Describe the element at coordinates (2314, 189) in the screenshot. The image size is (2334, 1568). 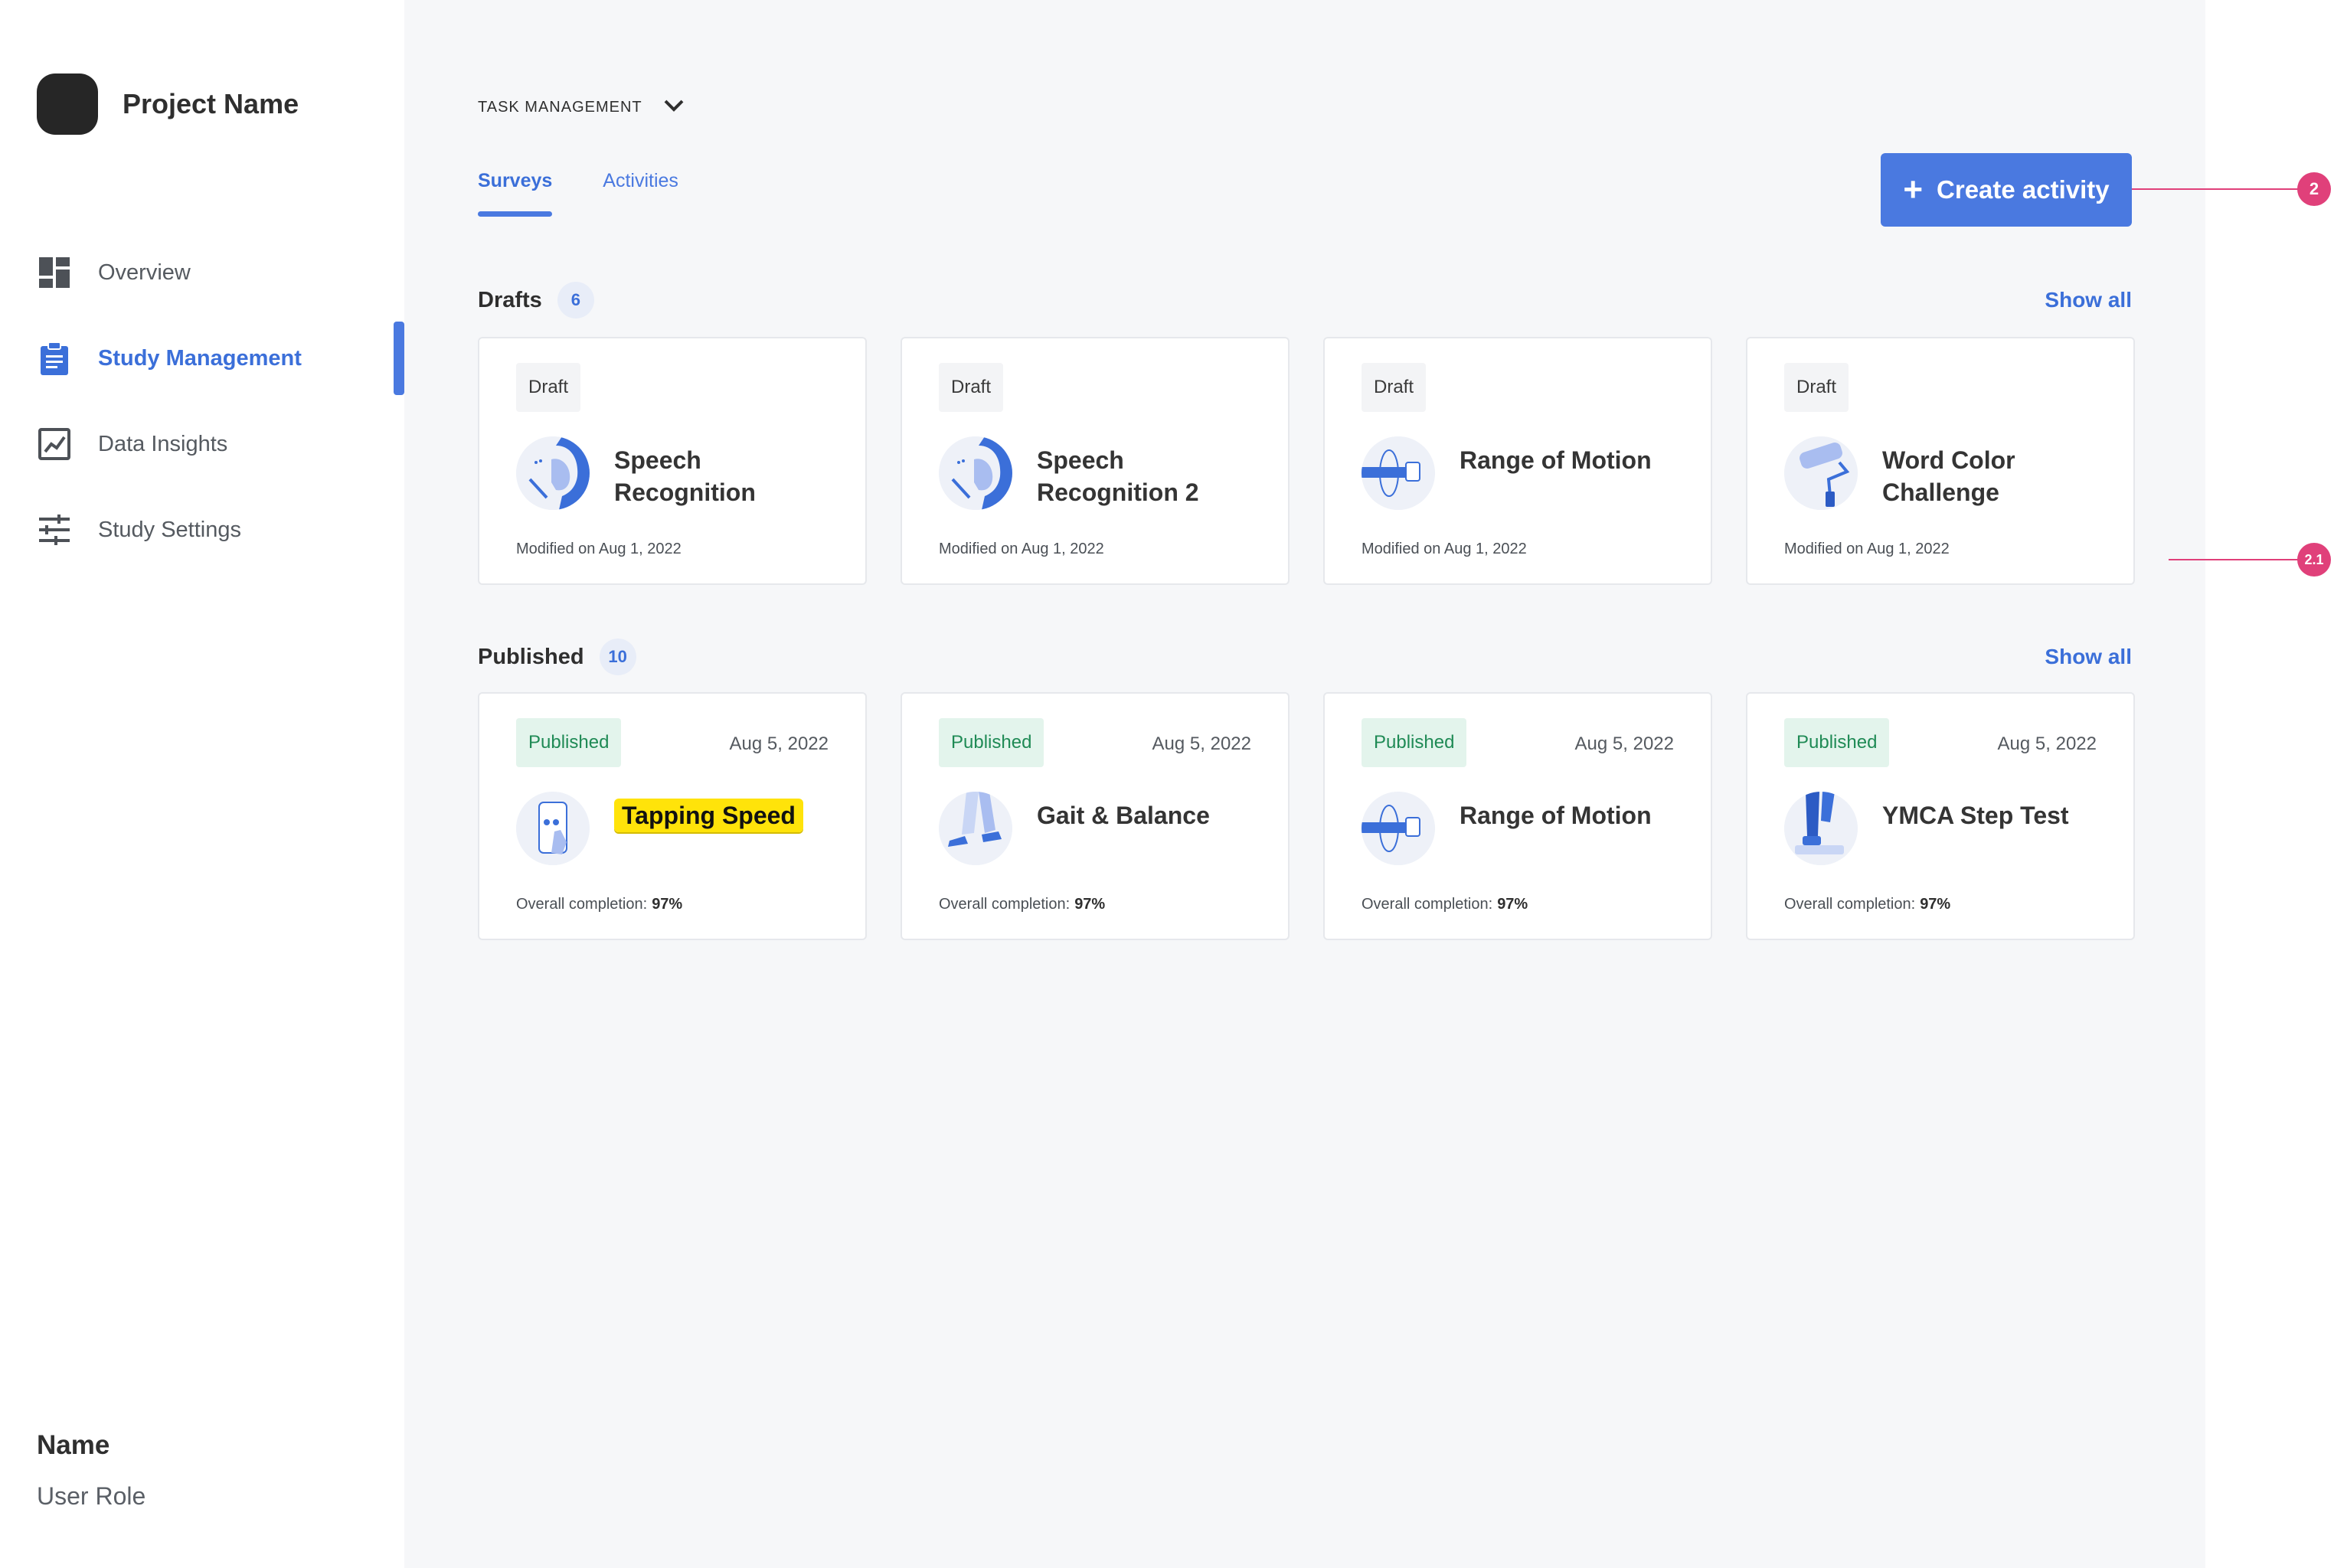
I see `annotation-marker: 2` at that location.